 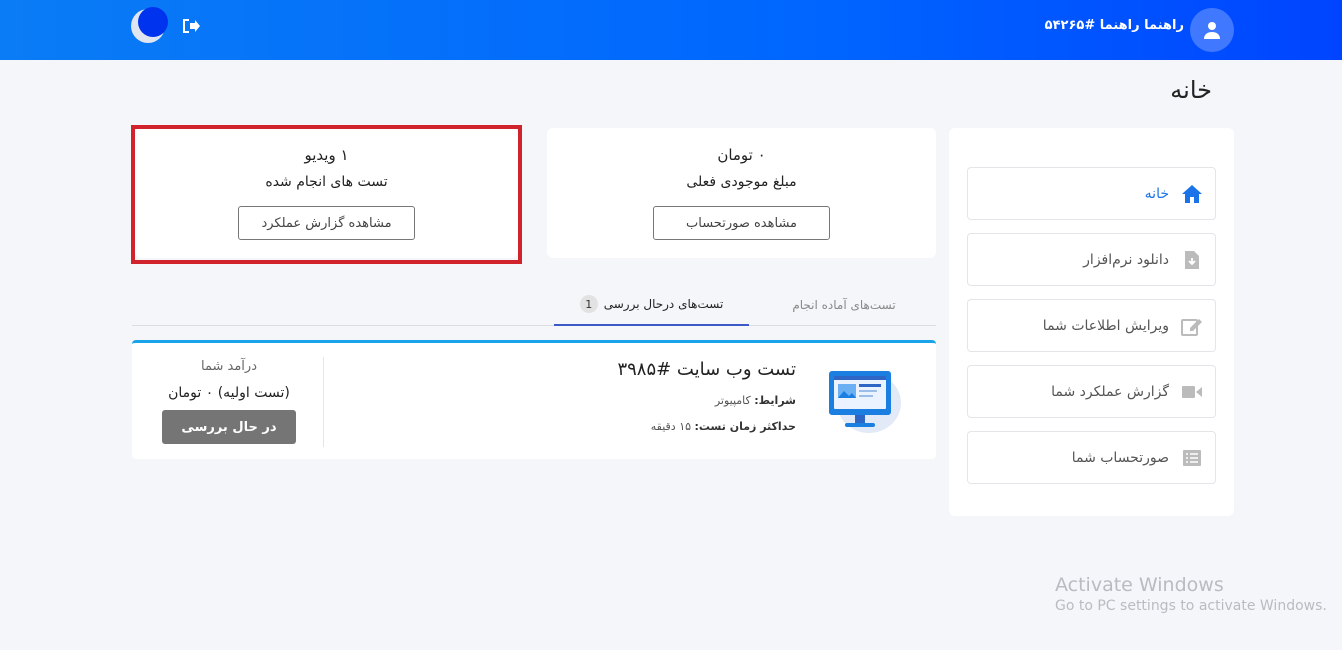 I want to click on tab-label: تست‌های آماده انجام, so click(x=844, y=305).